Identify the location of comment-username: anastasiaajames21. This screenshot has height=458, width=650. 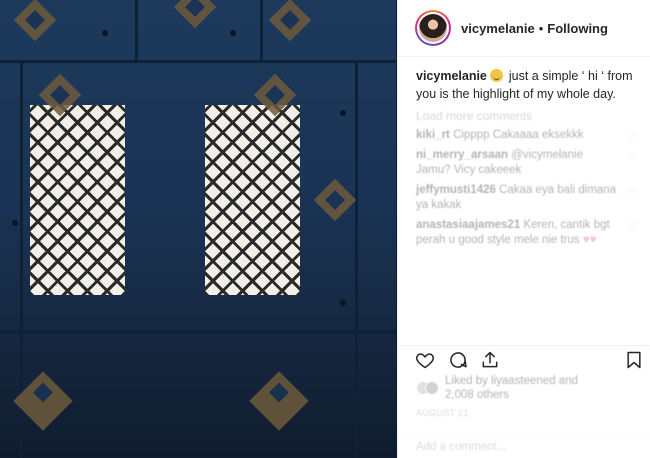
(468, 225).